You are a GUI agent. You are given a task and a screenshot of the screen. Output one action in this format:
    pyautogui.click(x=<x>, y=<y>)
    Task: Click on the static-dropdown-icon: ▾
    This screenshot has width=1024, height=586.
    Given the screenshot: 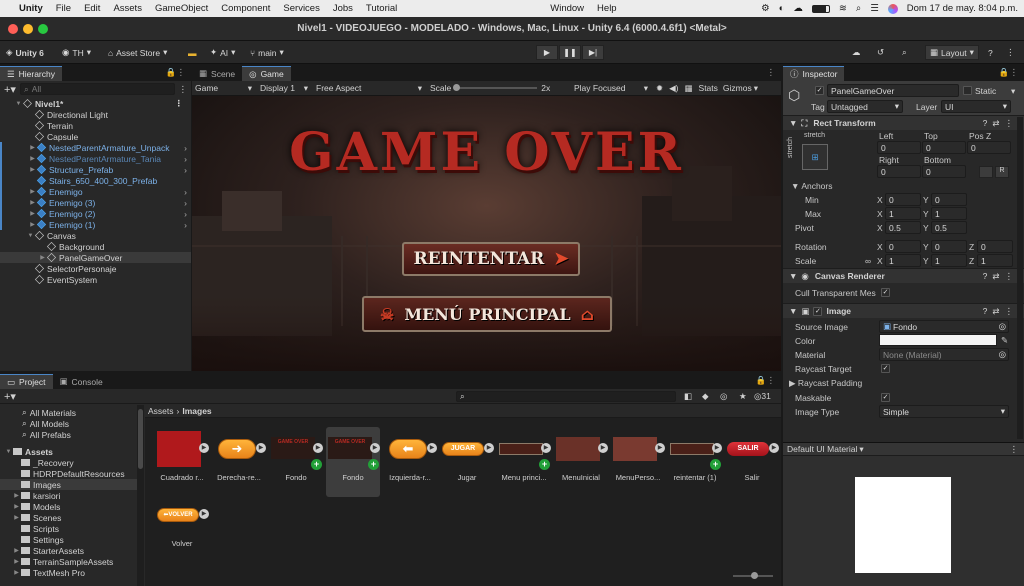 What is the action you would take?
    pyautogui.click(x=1013, y=91)
    